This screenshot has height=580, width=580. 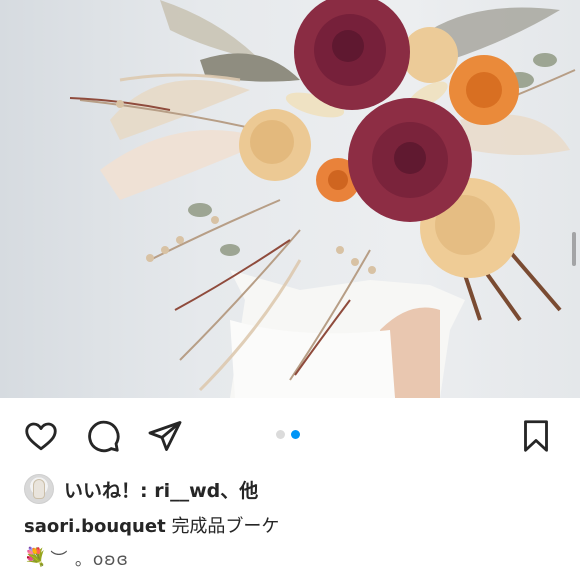 What do you see at coordinates (295, 434) in the screenshot?
I see `carousel-dot-2-active` at bounding box center [295, 434].